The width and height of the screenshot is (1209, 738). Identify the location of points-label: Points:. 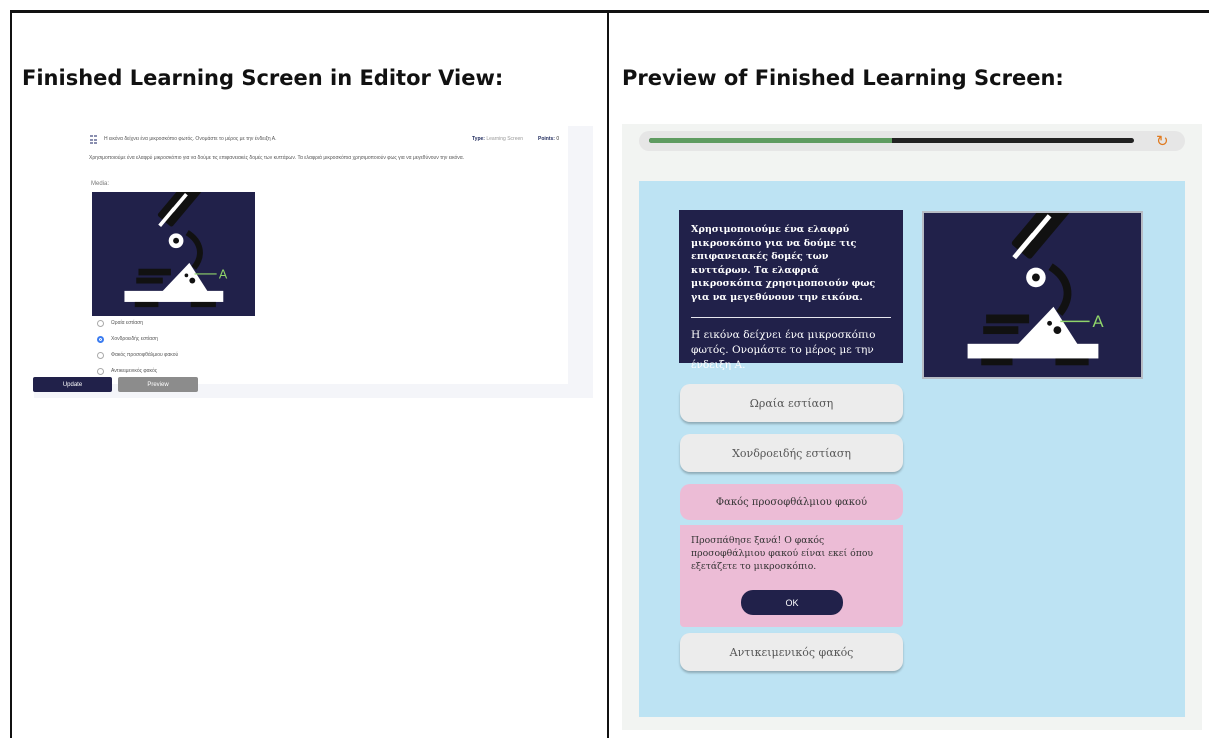
(546, 139).